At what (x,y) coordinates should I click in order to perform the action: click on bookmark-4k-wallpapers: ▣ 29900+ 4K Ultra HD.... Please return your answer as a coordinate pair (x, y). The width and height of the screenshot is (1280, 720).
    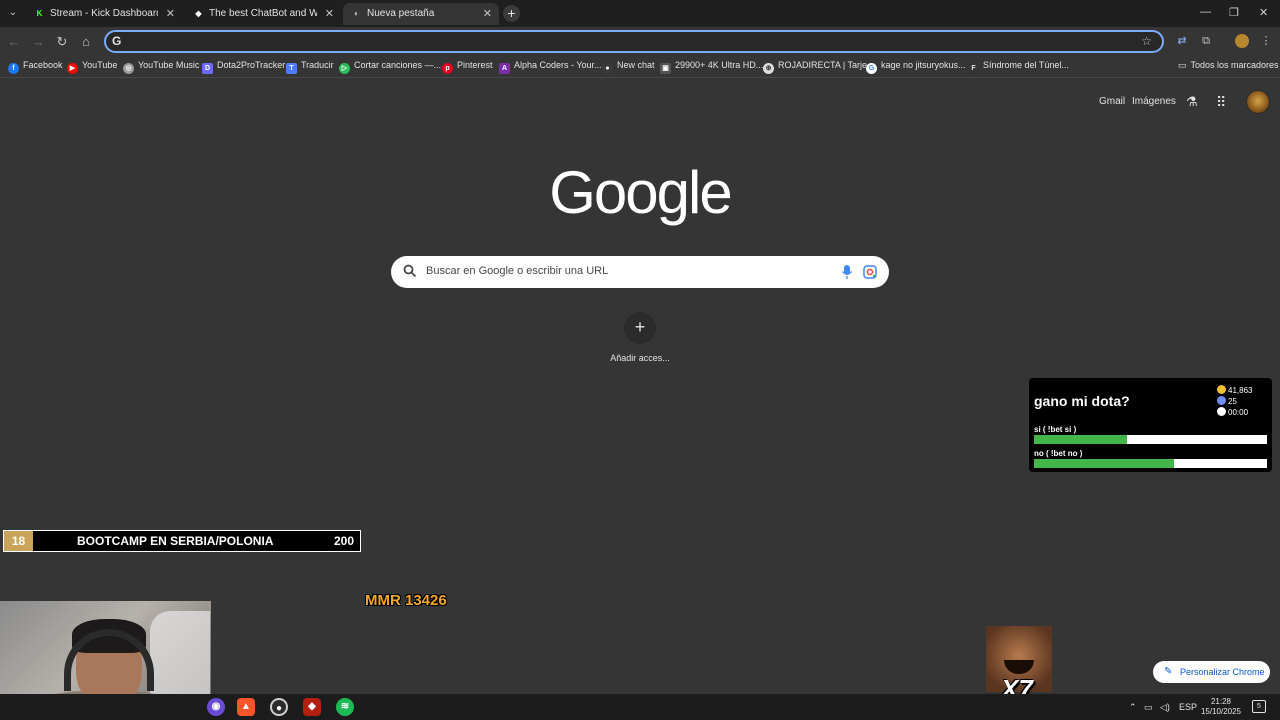
    Looking at the image, I should click on (711, 67).